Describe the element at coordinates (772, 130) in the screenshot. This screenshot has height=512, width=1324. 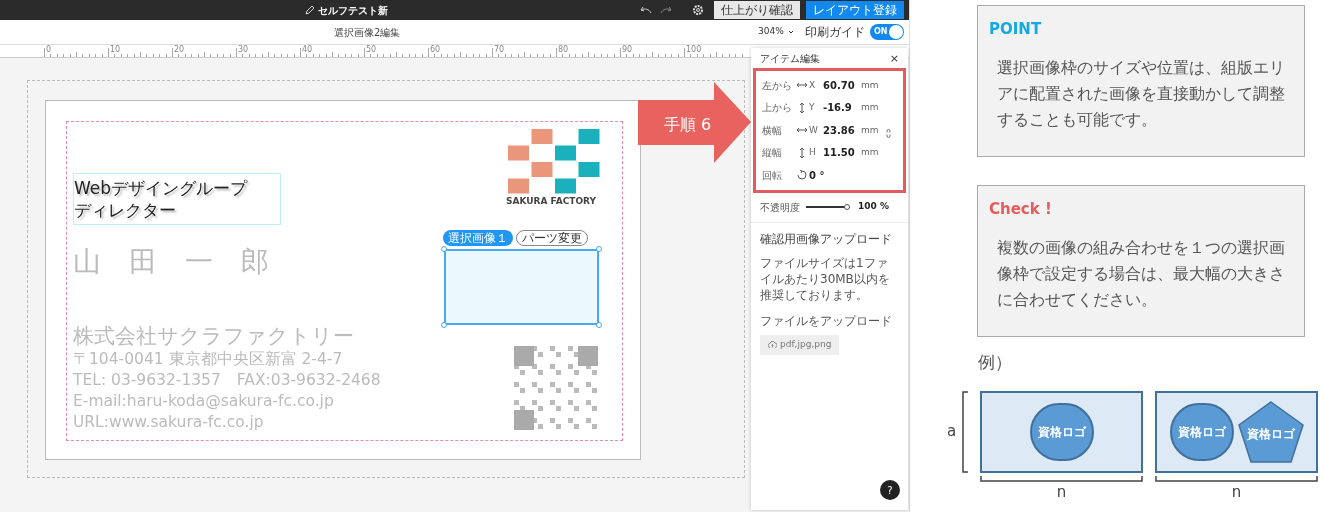
I see `field-label: 横幅` at that location.